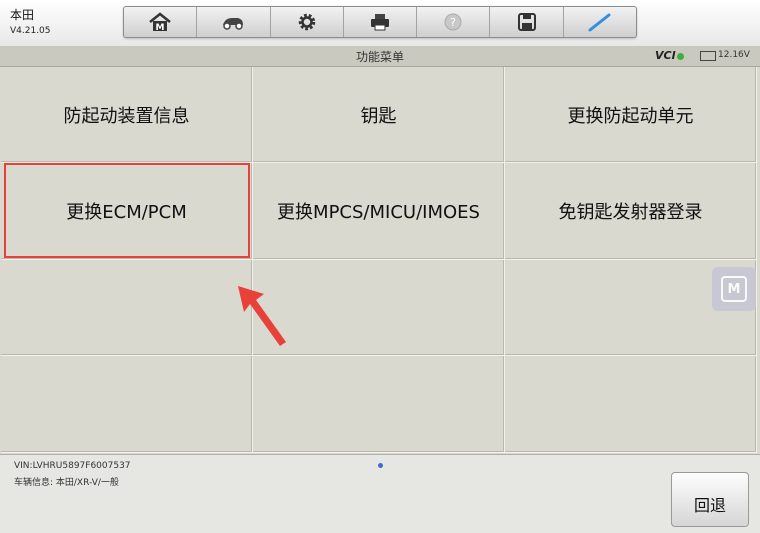 The image size is (760, 533). What do you see at coordinates (680, 56) in the screenshot?
I see `vci-status-icon` at bounding box center [680, 56].